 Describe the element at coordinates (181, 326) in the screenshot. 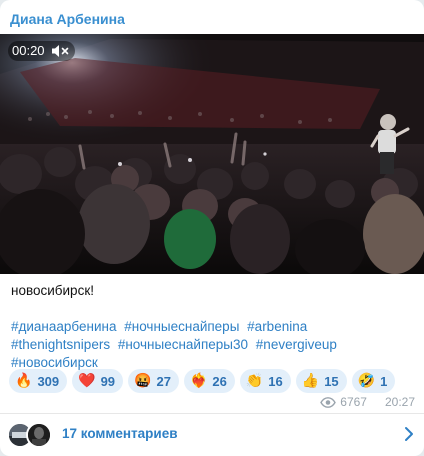

I see `hashtag-link: #ночныеснайперы` at that location.